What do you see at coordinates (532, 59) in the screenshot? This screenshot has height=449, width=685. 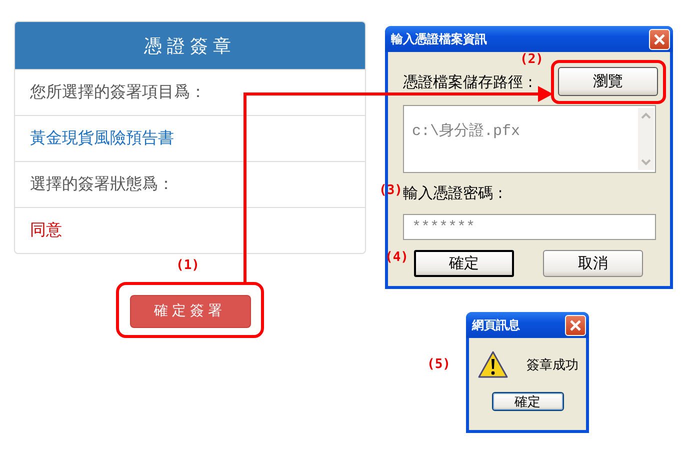 I see `step-label: (2)` at bounding box center [532, 59].